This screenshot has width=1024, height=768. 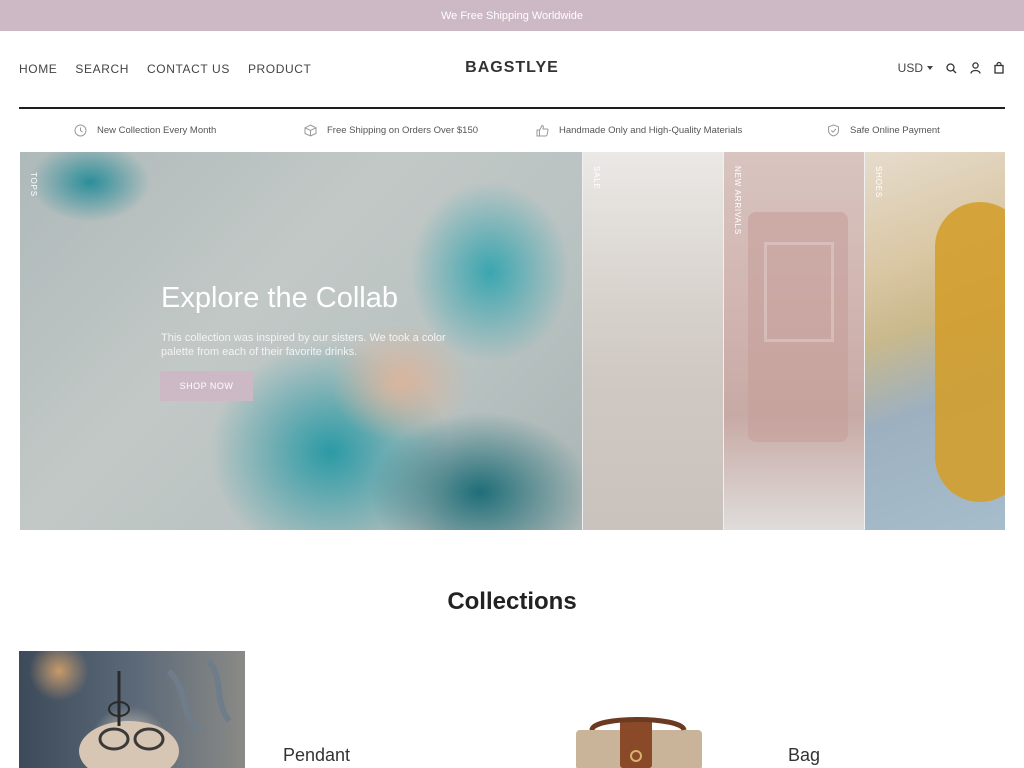 I want to click on site-logo: BAGSTLYE, so click(x=512, y=67).